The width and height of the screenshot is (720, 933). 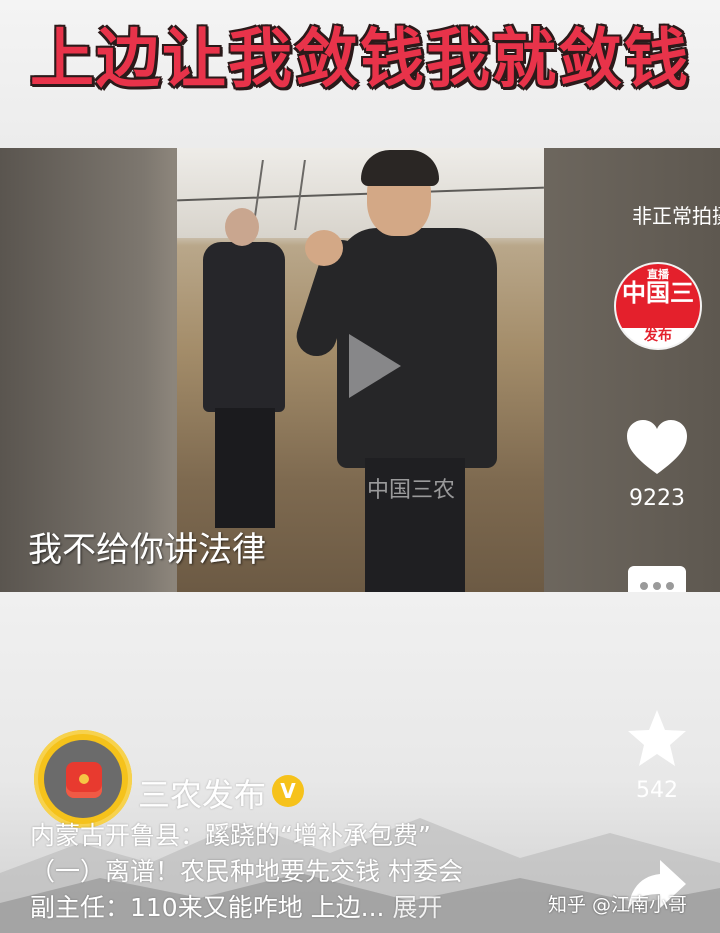 I want to click on red-packet-icon, so click(x=84, y=780).